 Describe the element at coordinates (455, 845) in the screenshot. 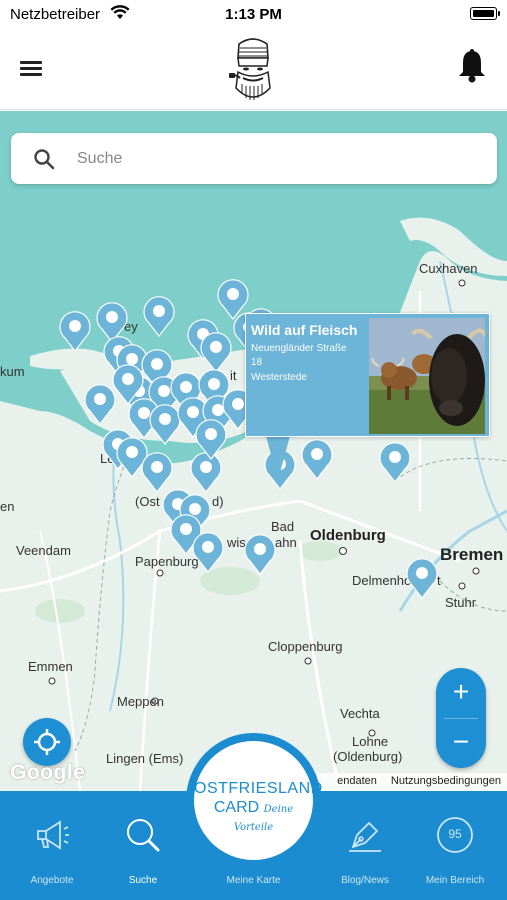

I see `tab-account: 95 Mein Bereich` at that location.